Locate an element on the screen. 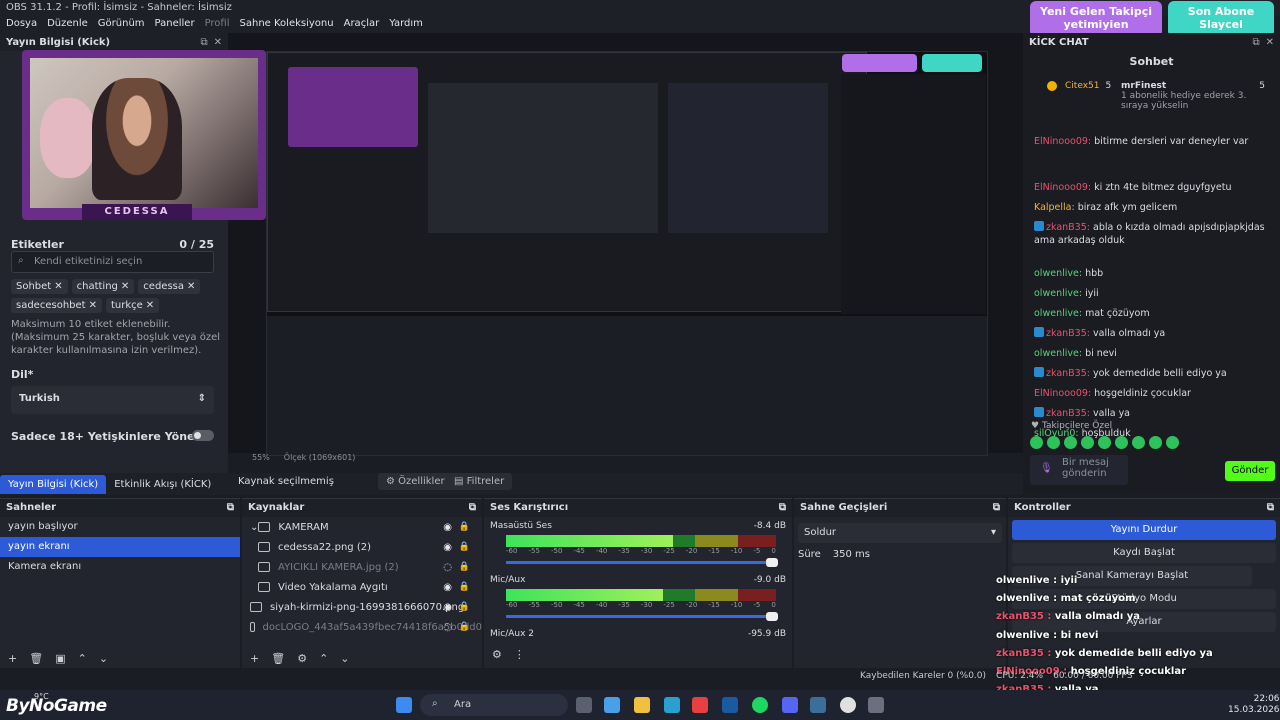  obs-icon is located at coordinates (848, 705).